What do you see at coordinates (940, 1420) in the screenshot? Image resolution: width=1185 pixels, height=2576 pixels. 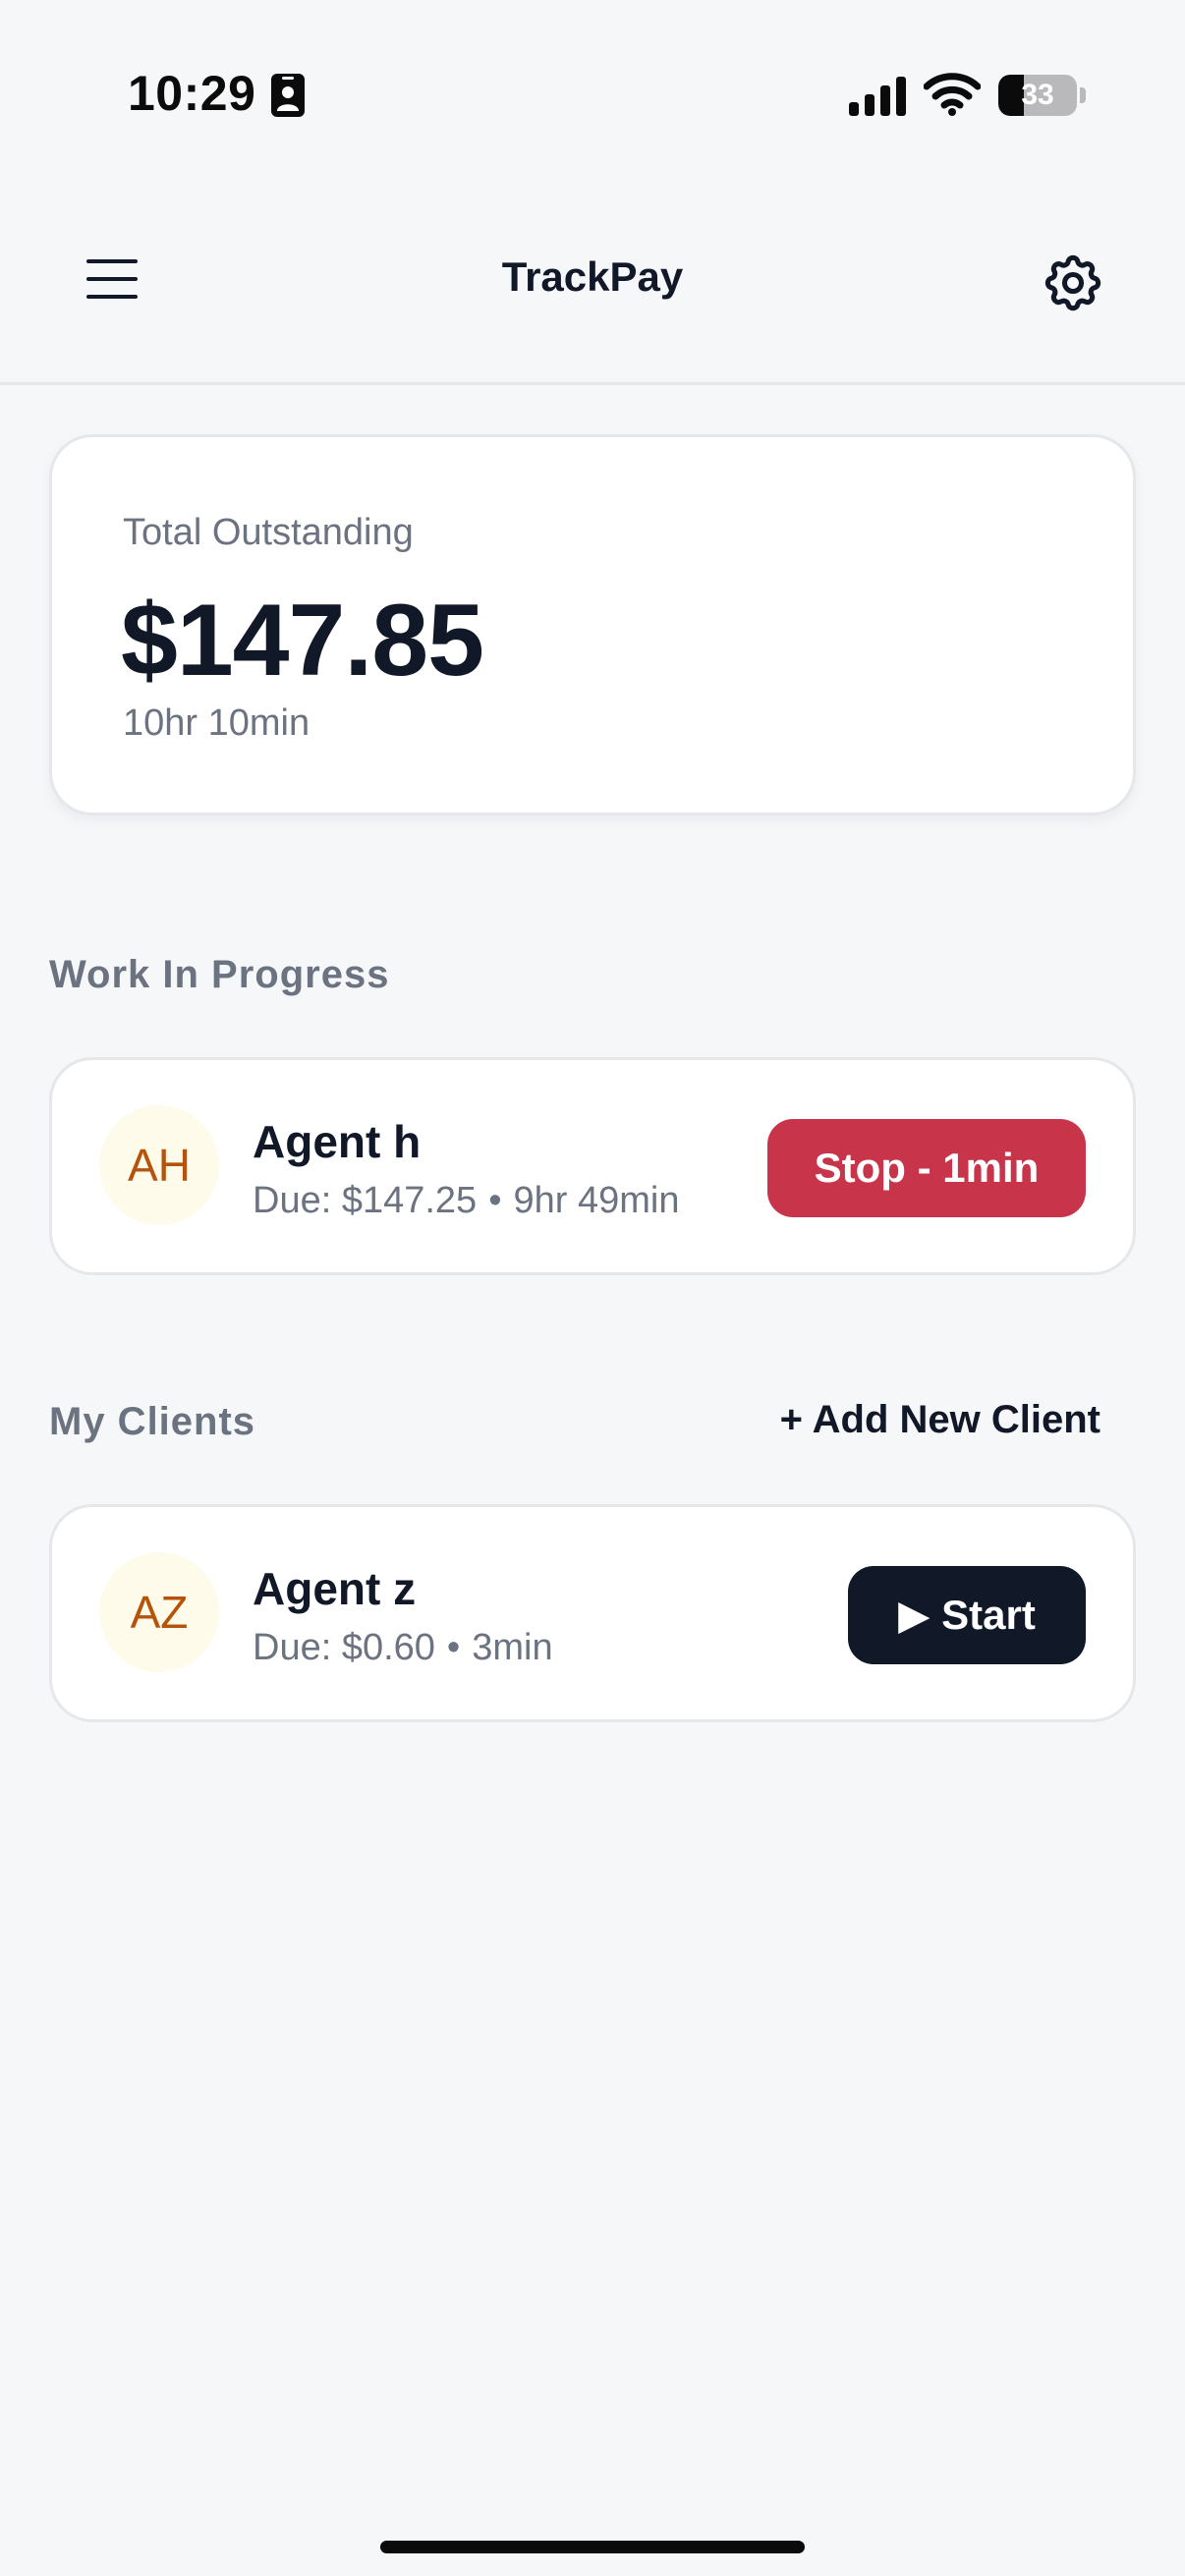 I see `add-new-client-button: + Add New Client` at bounding box center [940, 1420].